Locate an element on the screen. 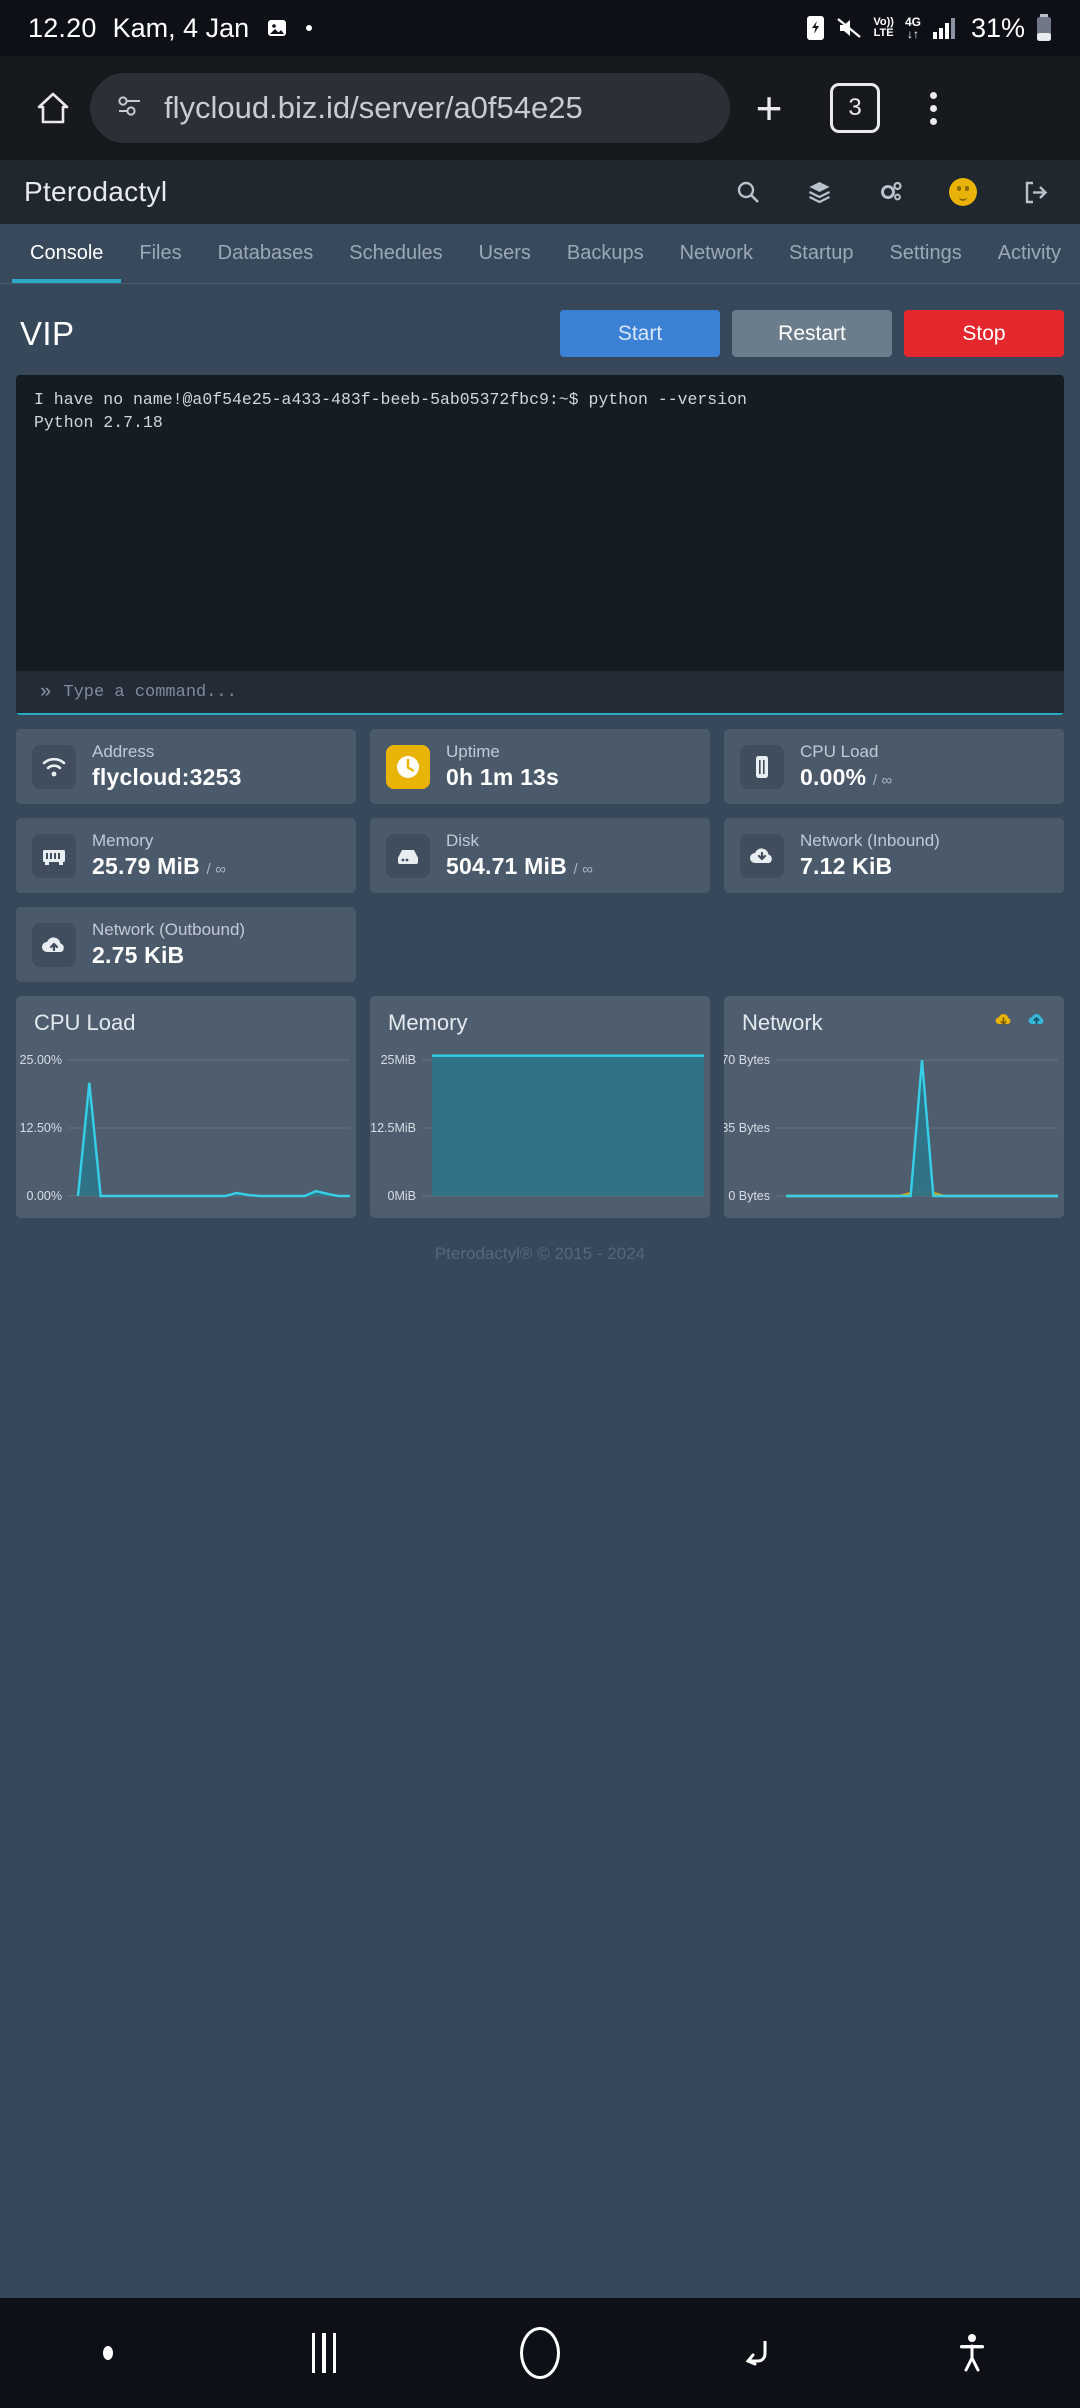  upload-icon is located at coordinates (1036, 1023).